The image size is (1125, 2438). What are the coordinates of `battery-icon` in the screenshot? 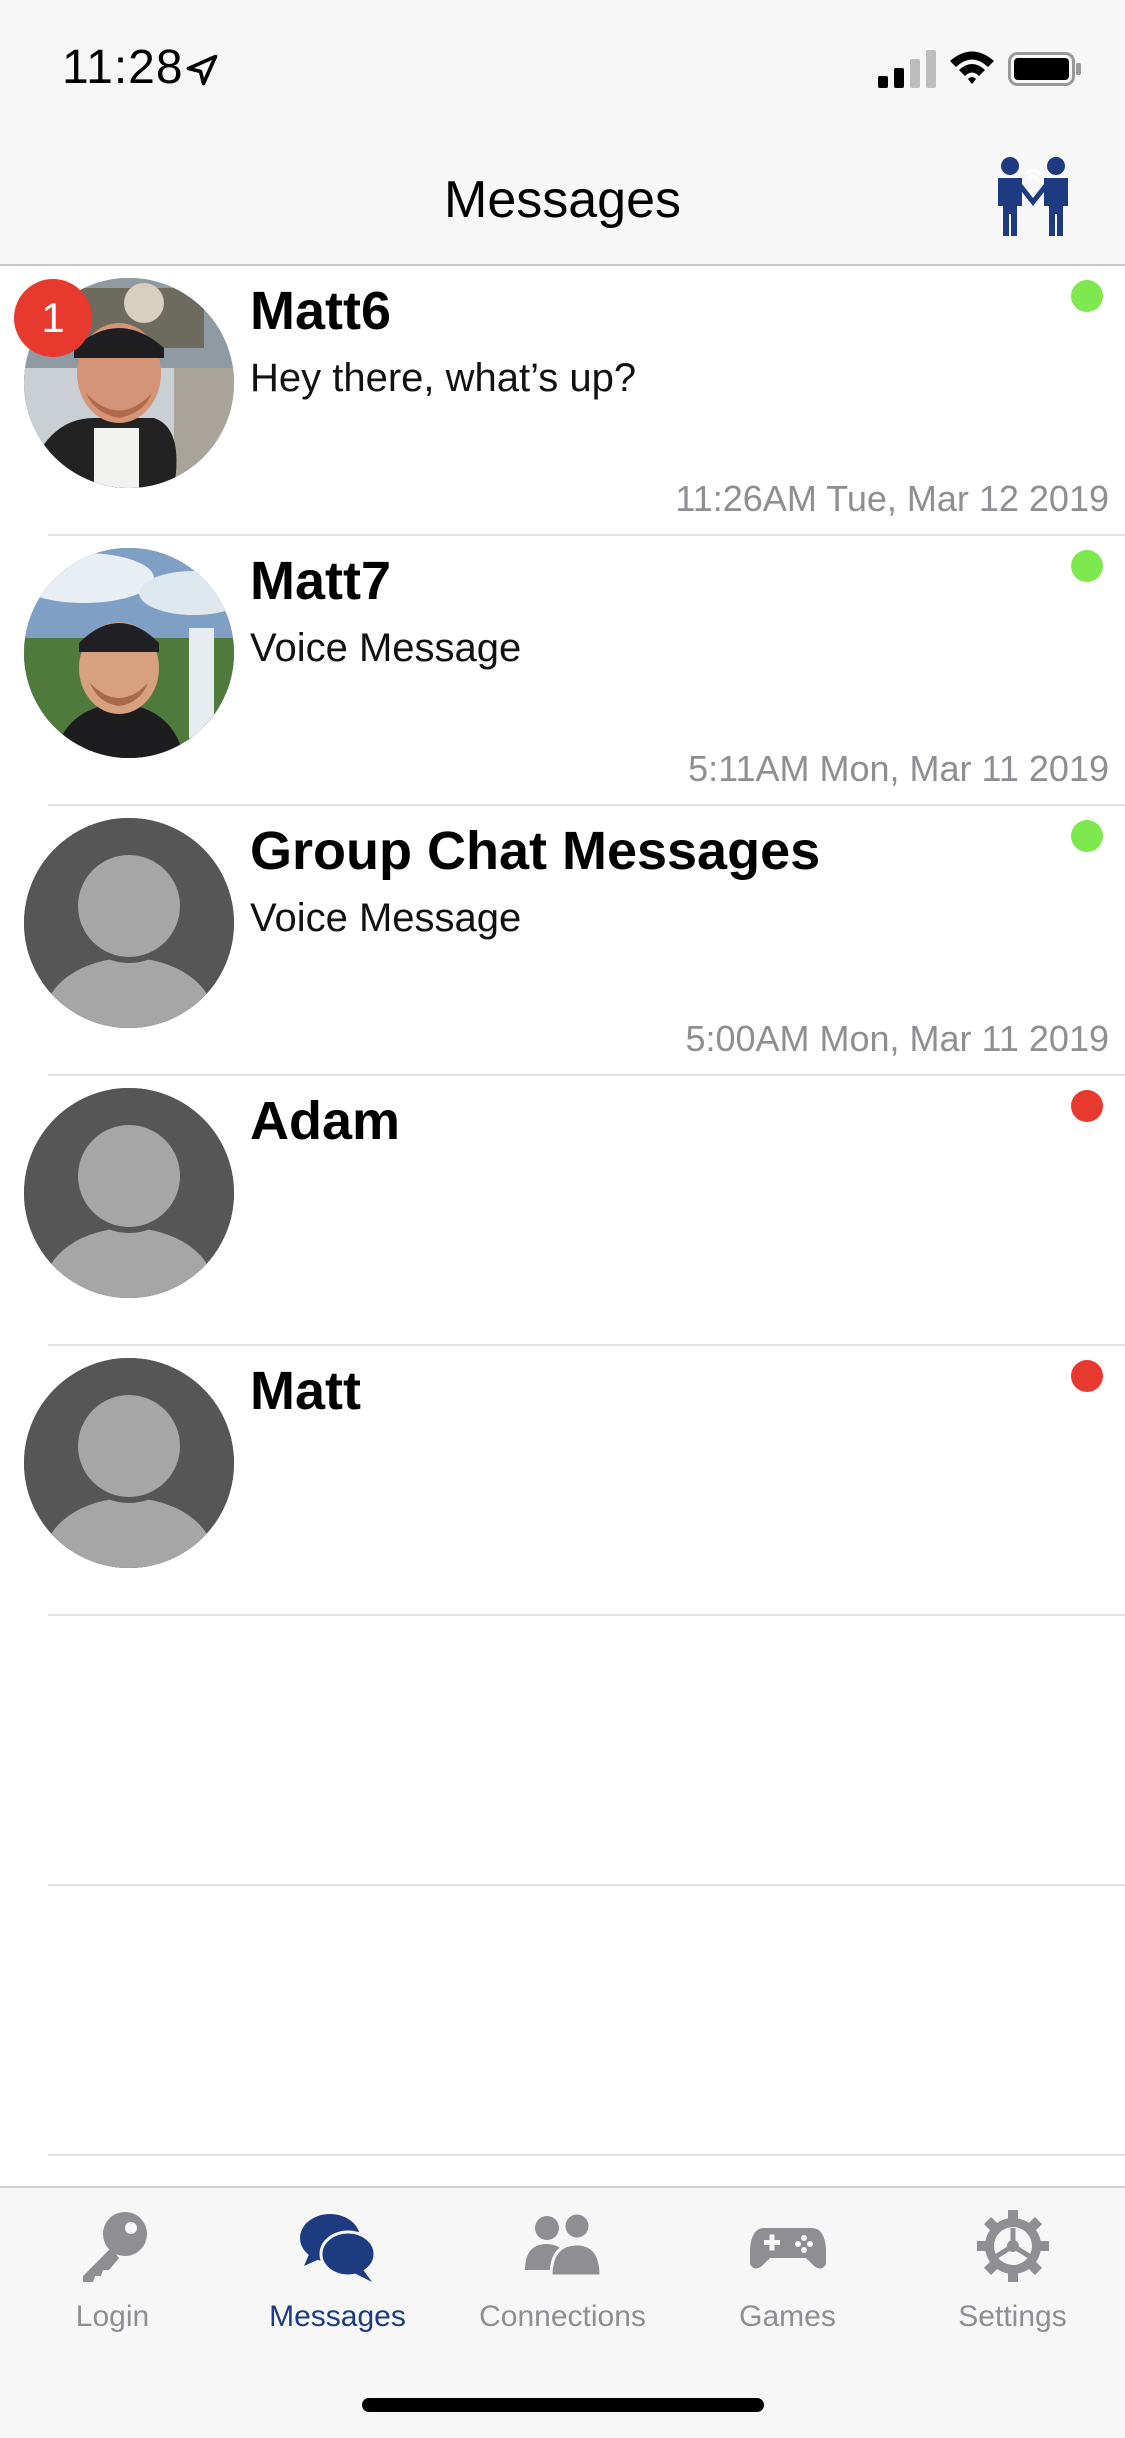 It's located at (1044, 69).